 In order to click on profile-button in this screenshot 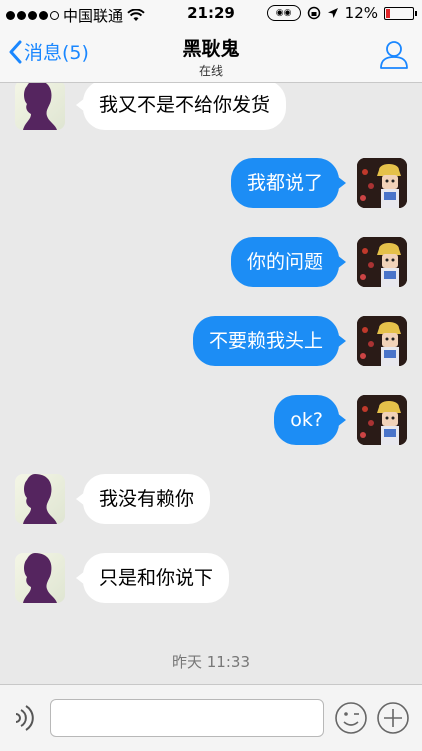, I will do `click(394, 56)`.